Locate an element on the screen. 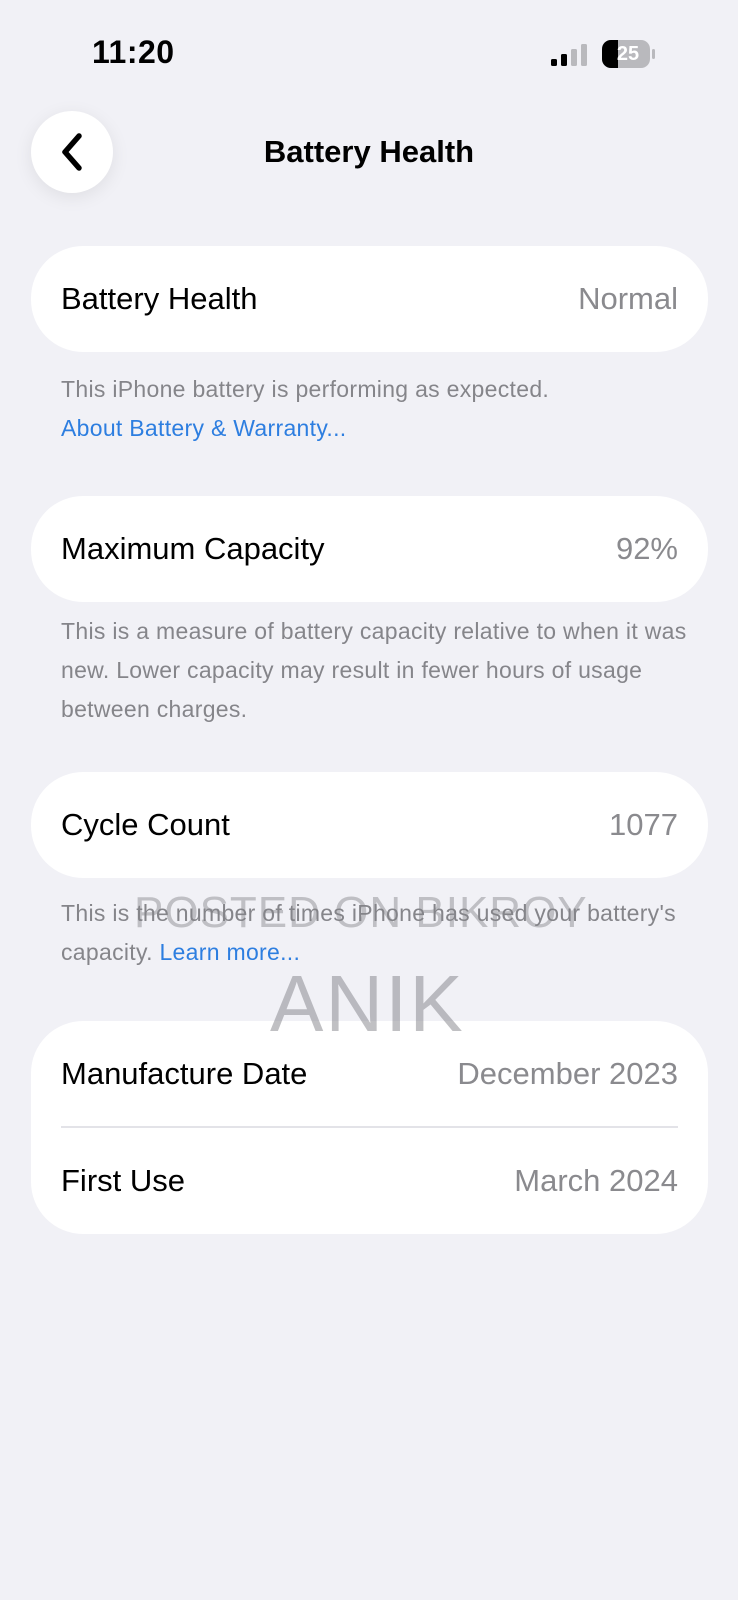 Image resolution: width=738 pixels, height=1600 pixels. status-bar: 11:20 25 is located at coordinates (369, 50).